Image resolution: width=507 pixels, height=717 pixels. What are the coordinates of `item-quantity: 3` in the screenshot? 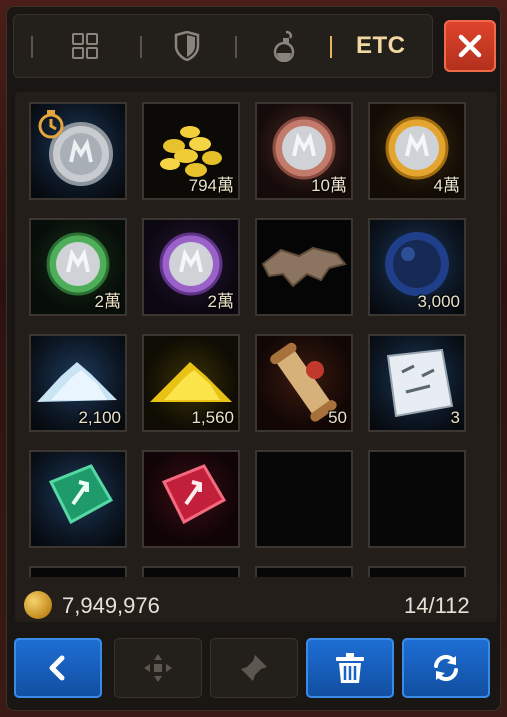 It's located at (455, 417).